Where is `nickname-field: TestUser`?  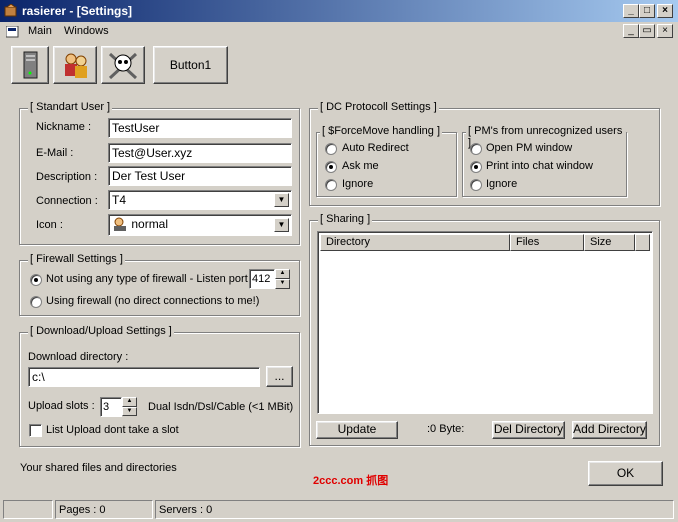 nickname-field: TestUser is located at coordinates (200, 128).